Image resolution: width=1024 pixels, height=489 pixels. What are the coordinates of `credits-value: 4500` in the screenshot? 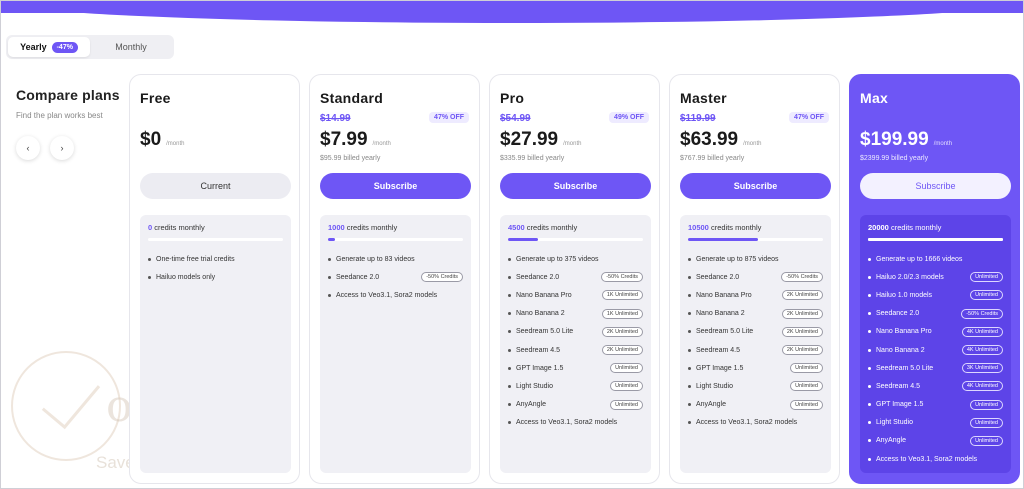 It's located at (516, 227).